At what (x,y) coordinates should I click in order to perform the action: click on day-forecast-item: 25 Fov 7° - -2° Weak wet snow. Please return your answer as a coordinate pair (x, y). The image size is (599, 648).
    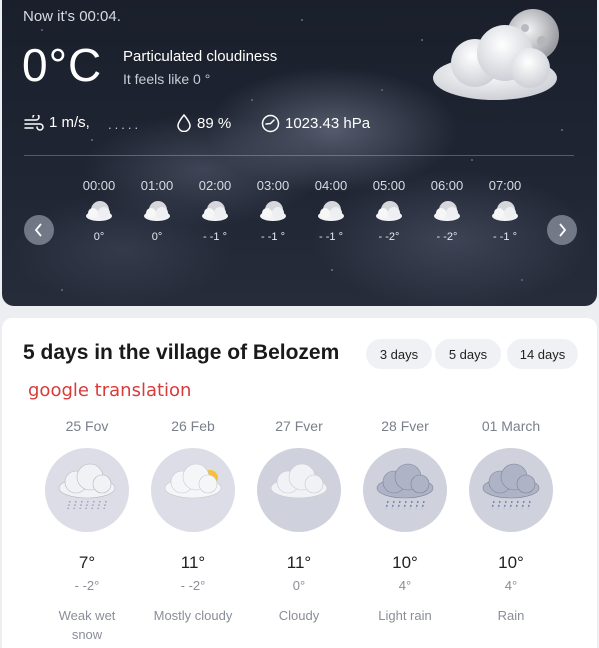
    Looking at the image, I should click on (87, 531).